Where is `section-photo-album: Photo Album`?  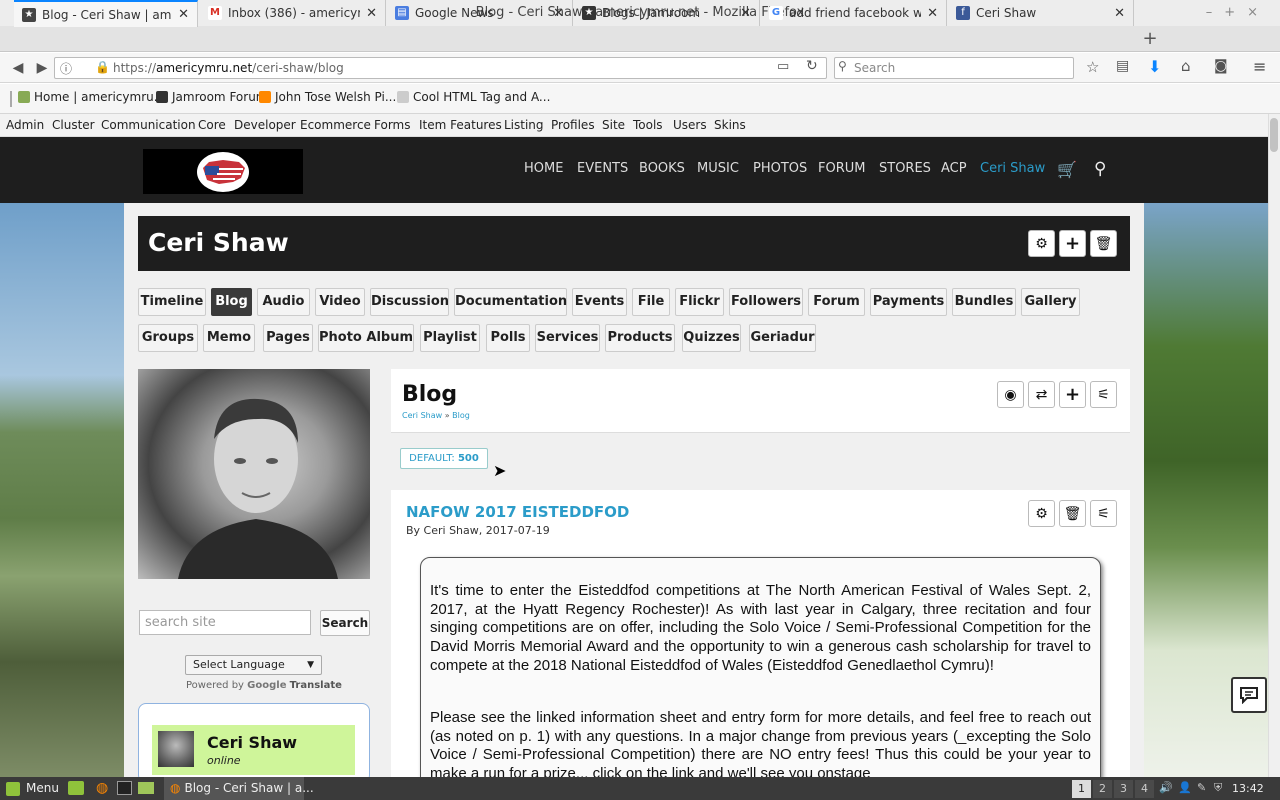
section-photo-album: Photo Album is located at coordinates (366, 338).